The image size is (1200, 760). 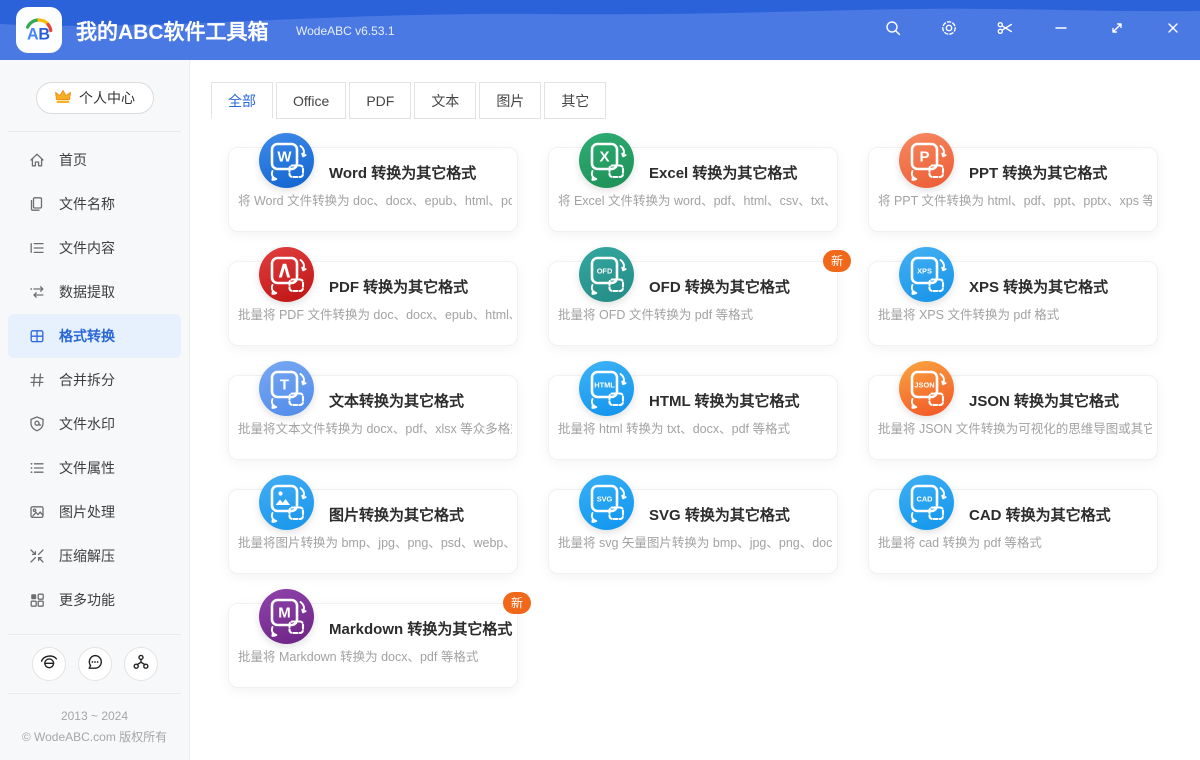 What do you see at coordinates (87, 424) in the screenshot?
I see `sidebar-item-label: 文件水印` at bounding box center [87, 424].